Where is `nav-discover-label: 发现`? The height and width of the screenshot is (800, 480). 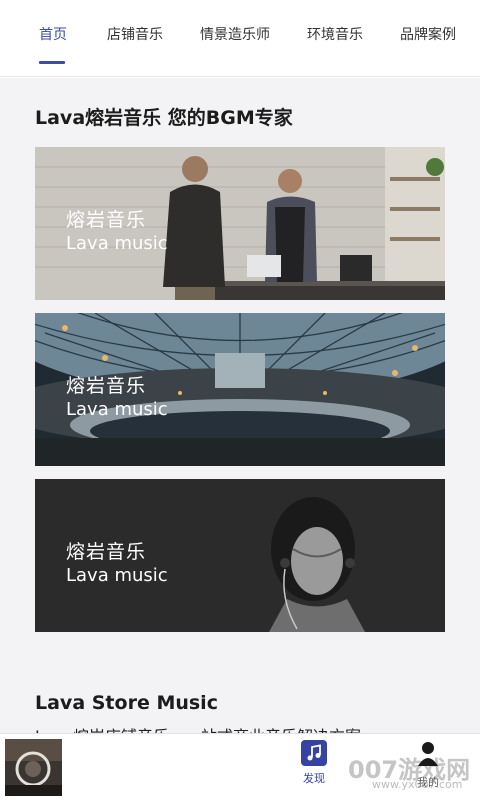
nav-discover-label: 发现 is located at coordinates (314, 778).